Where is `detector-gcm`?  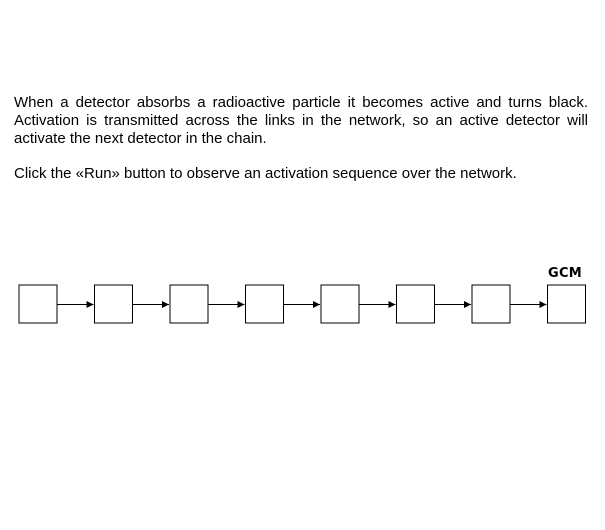 detector-gcm is located at coordinates (566, 304).